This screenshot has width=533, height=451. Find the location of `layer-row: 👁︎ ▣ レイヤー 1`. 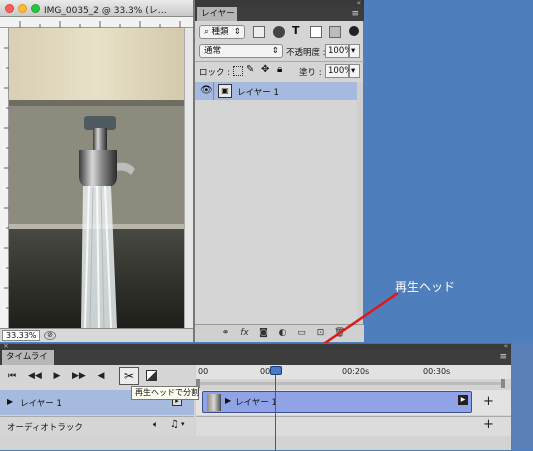

layer-row: 👁︎ ▣ レイヤー 1 is located at coordinates (276, 91).